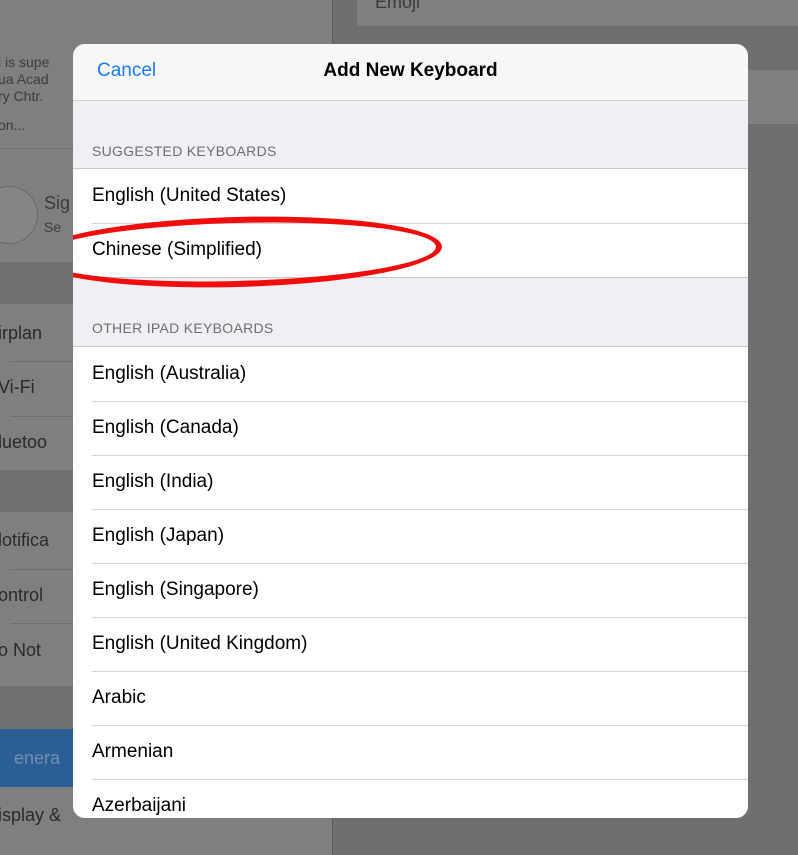  I want to click on sidebar-item-label: enera, so click(37, 758).